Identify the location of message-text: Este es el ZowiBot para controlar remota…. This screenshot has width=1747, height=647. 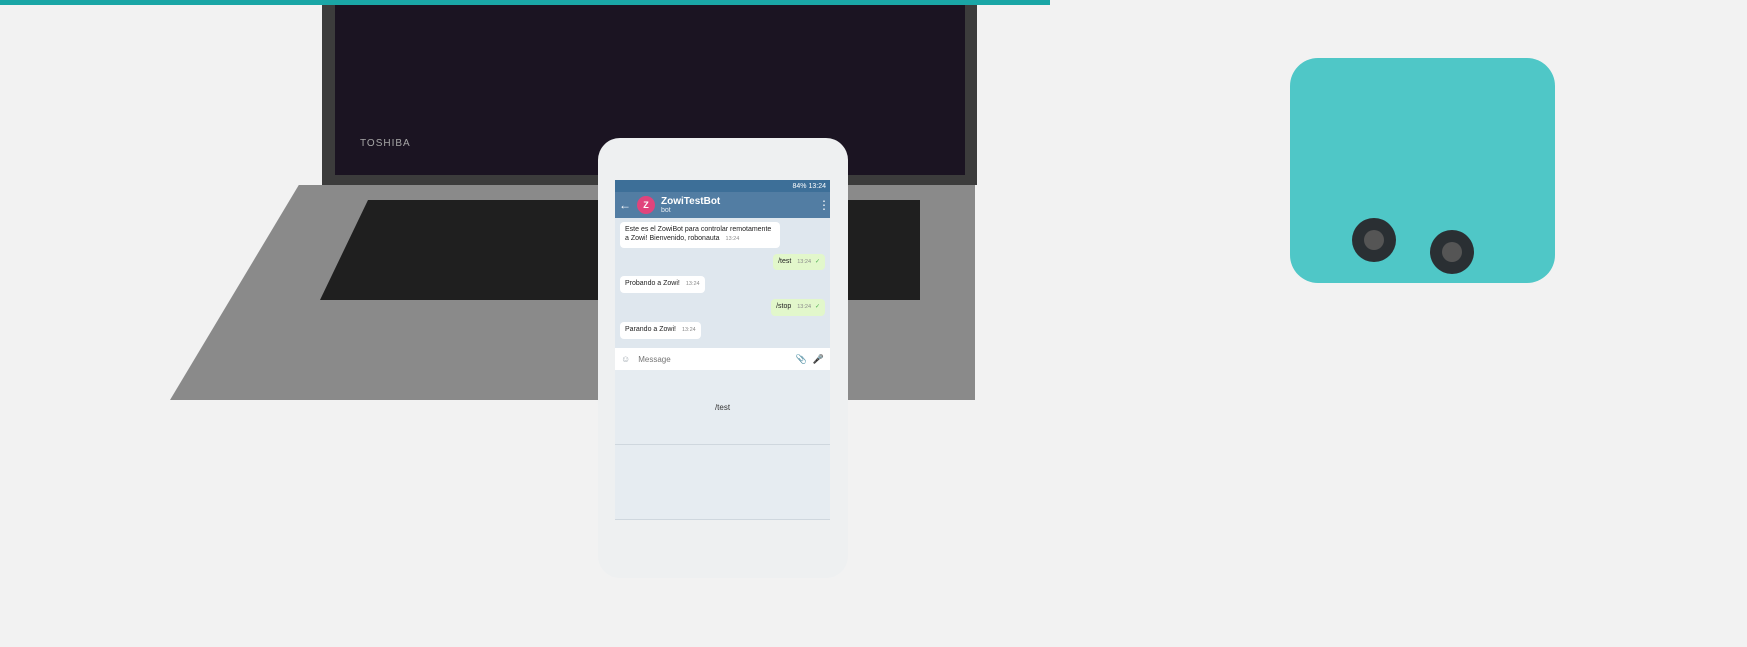
(698, 234).